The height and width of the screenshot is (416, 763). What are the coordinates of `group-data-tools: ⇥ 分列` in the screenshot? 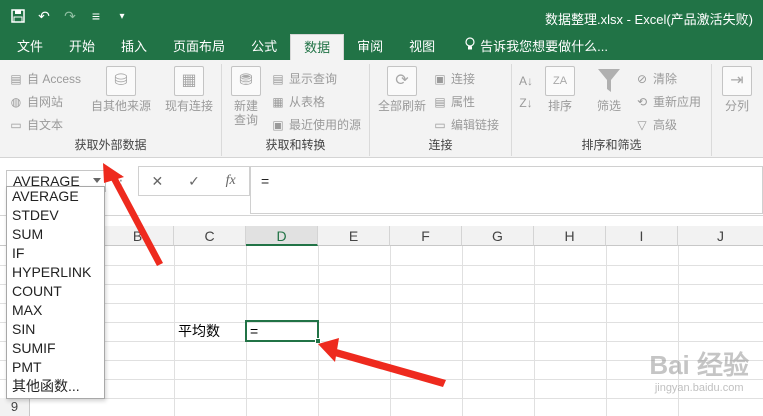 It's located at (737, 110).